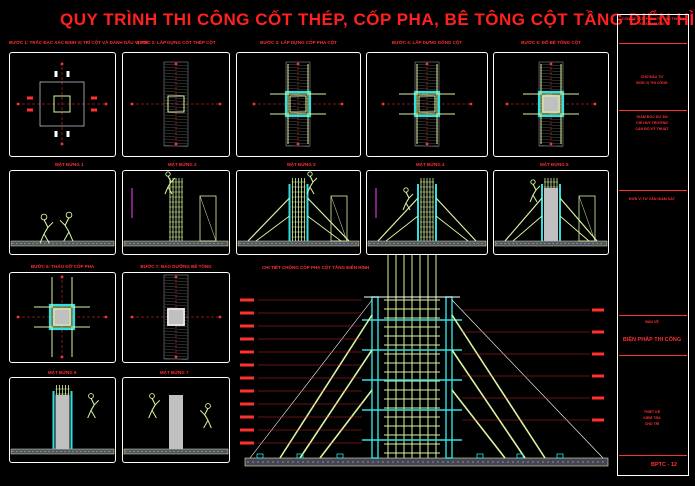 This screenshot has width=695, height=486. Describe the element at coordinates (62, 229) in the screenshot. I see `elevation-view` at that location.